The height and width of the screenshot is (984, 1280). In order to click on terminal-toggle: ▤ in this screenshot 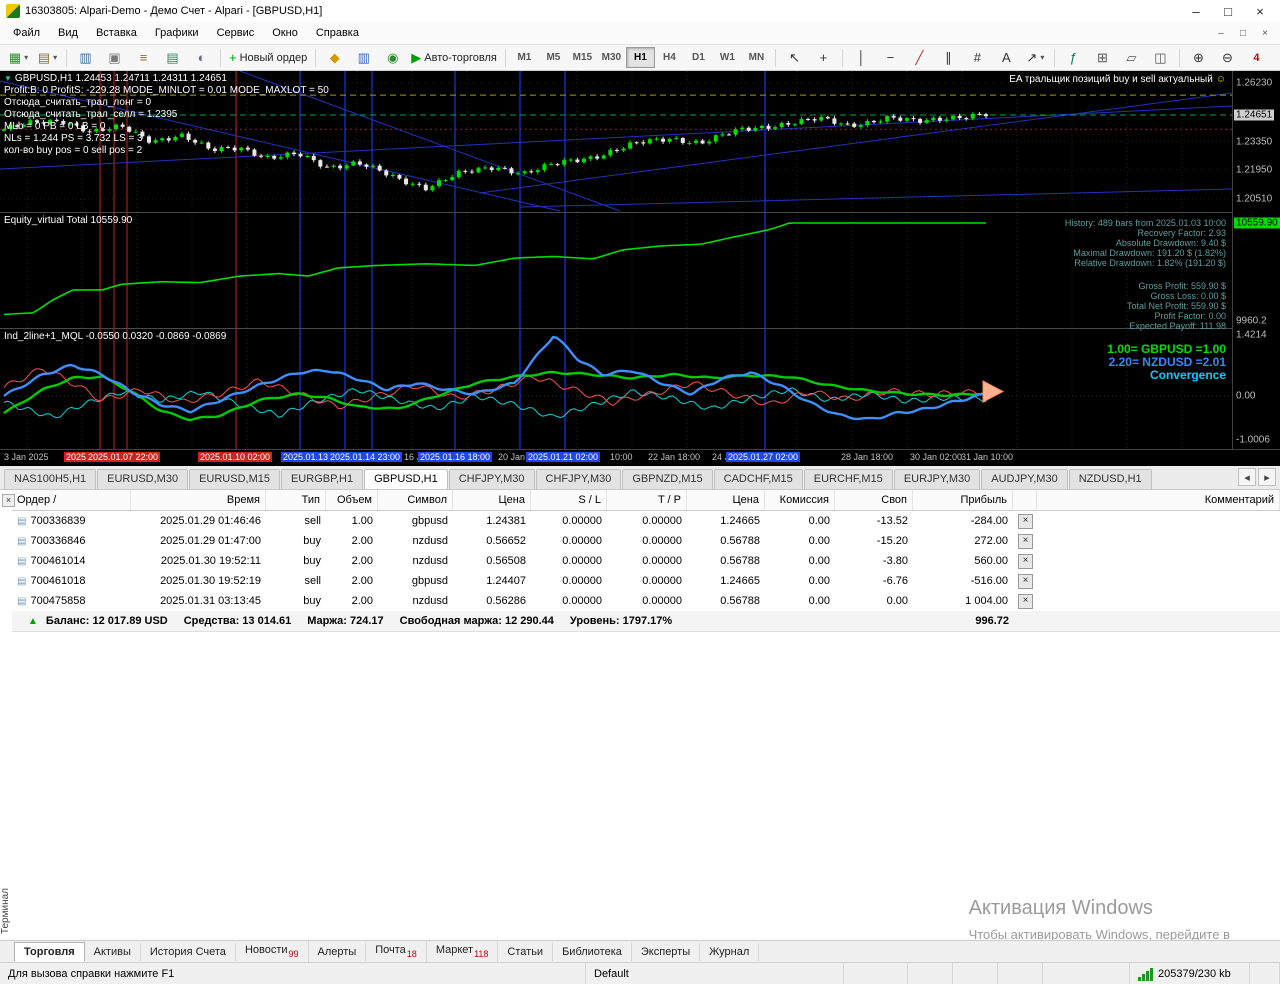, I will do `click(172, 57)`.